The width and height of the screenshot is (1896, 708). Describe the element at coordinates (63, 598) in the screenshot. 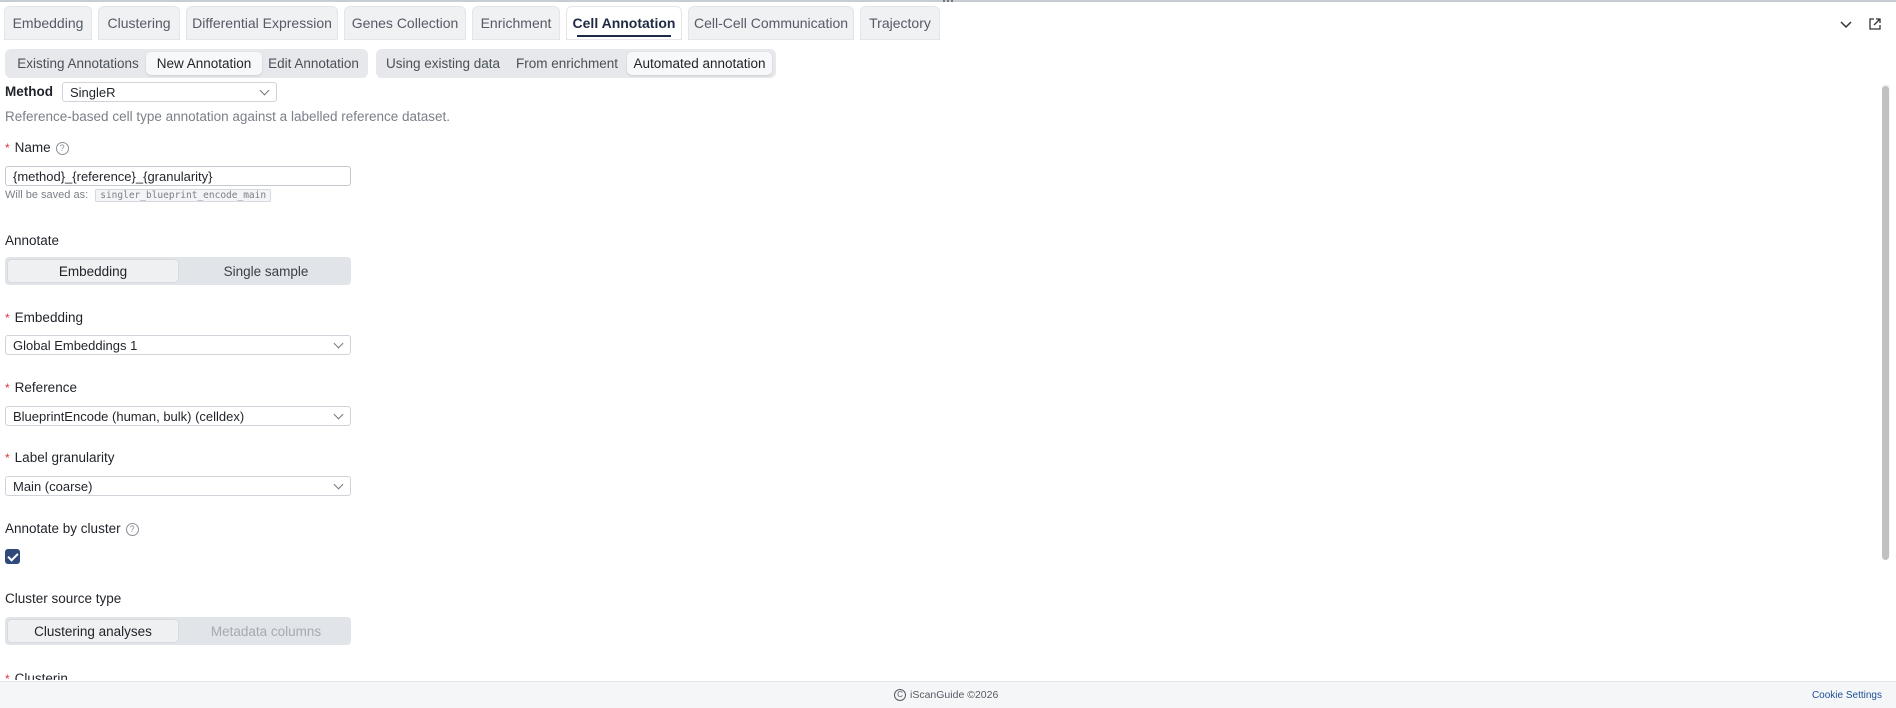

I see `cluster-source-label: Cluster source type` at that location.